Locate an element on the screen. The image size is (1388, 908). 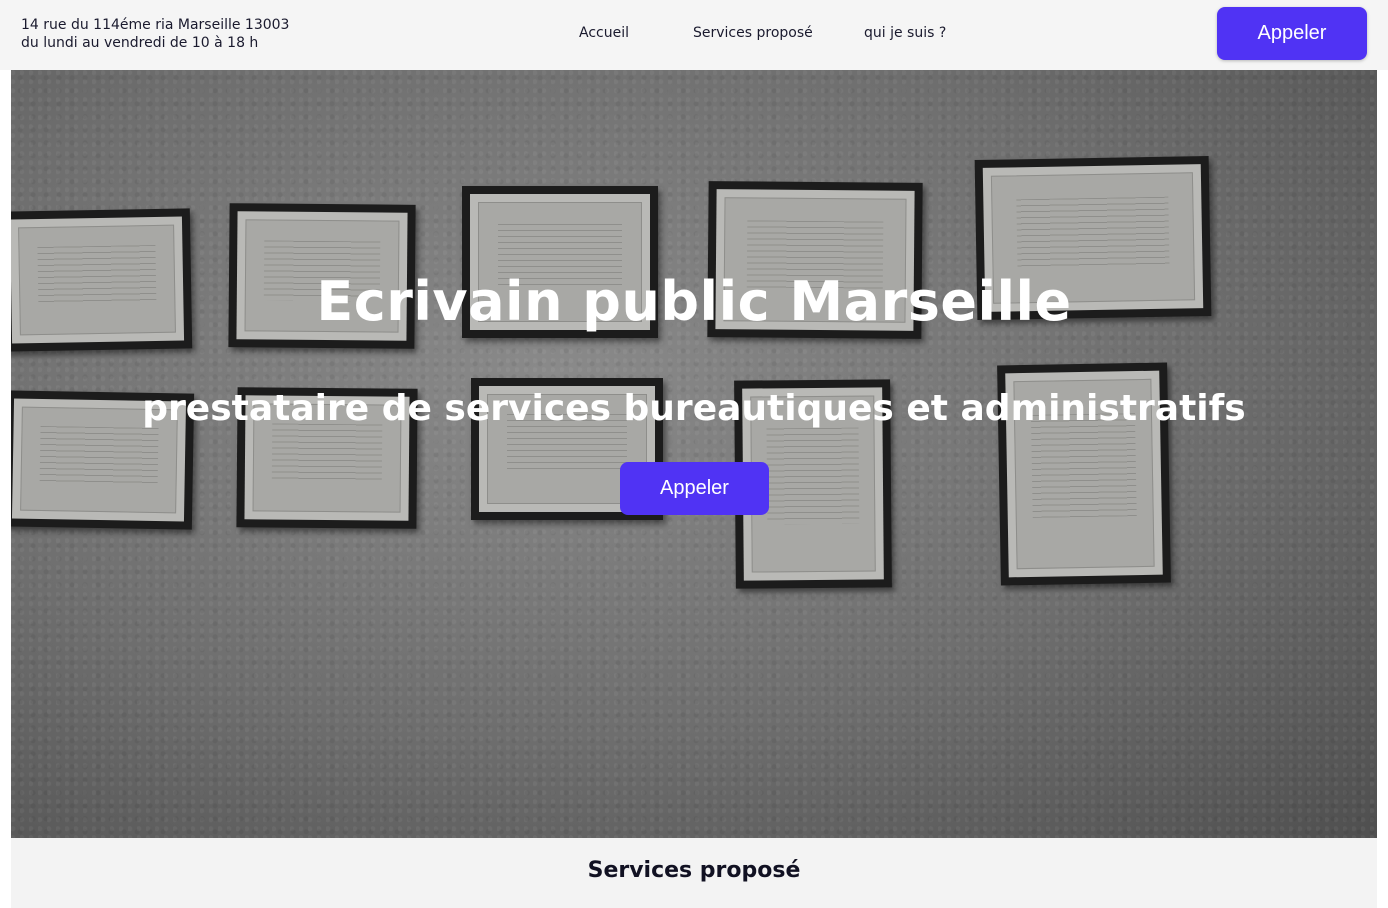
services-section: Services proposé is located at coordinates (694, 873).